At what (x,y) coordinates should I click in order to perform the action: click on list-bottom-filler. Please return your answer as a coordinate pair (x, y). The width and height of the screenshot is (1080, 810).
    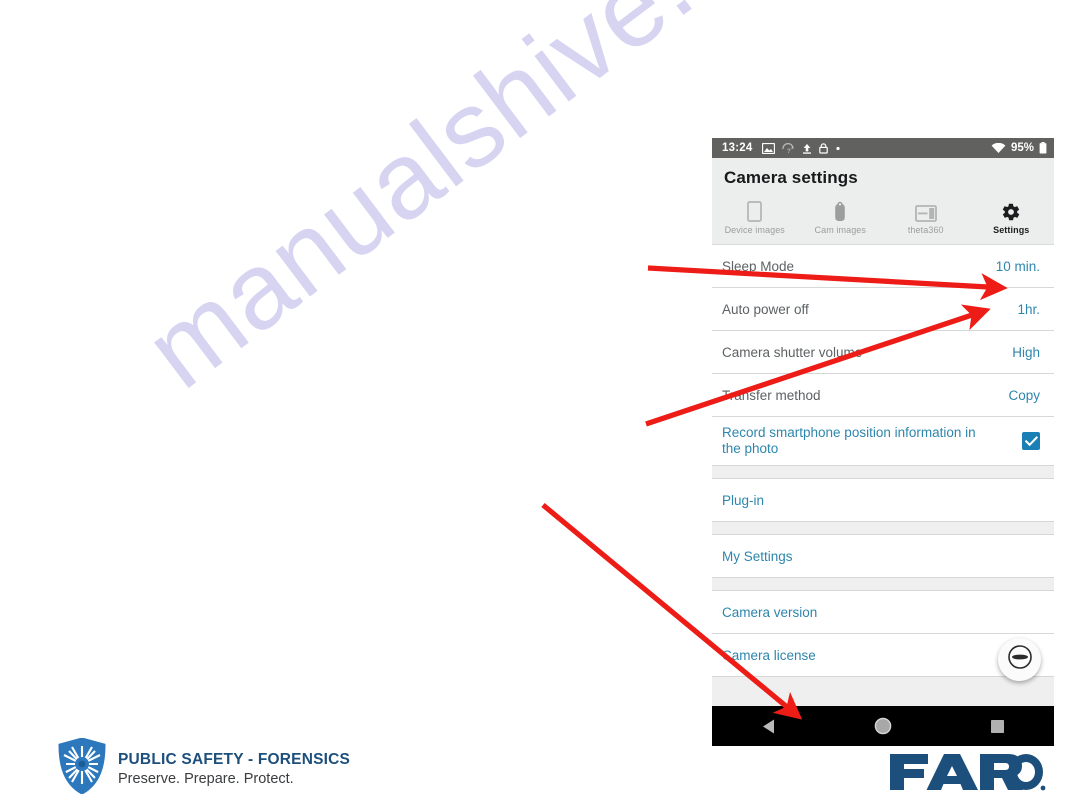
    Looking at the image, I should click on (883, 693).